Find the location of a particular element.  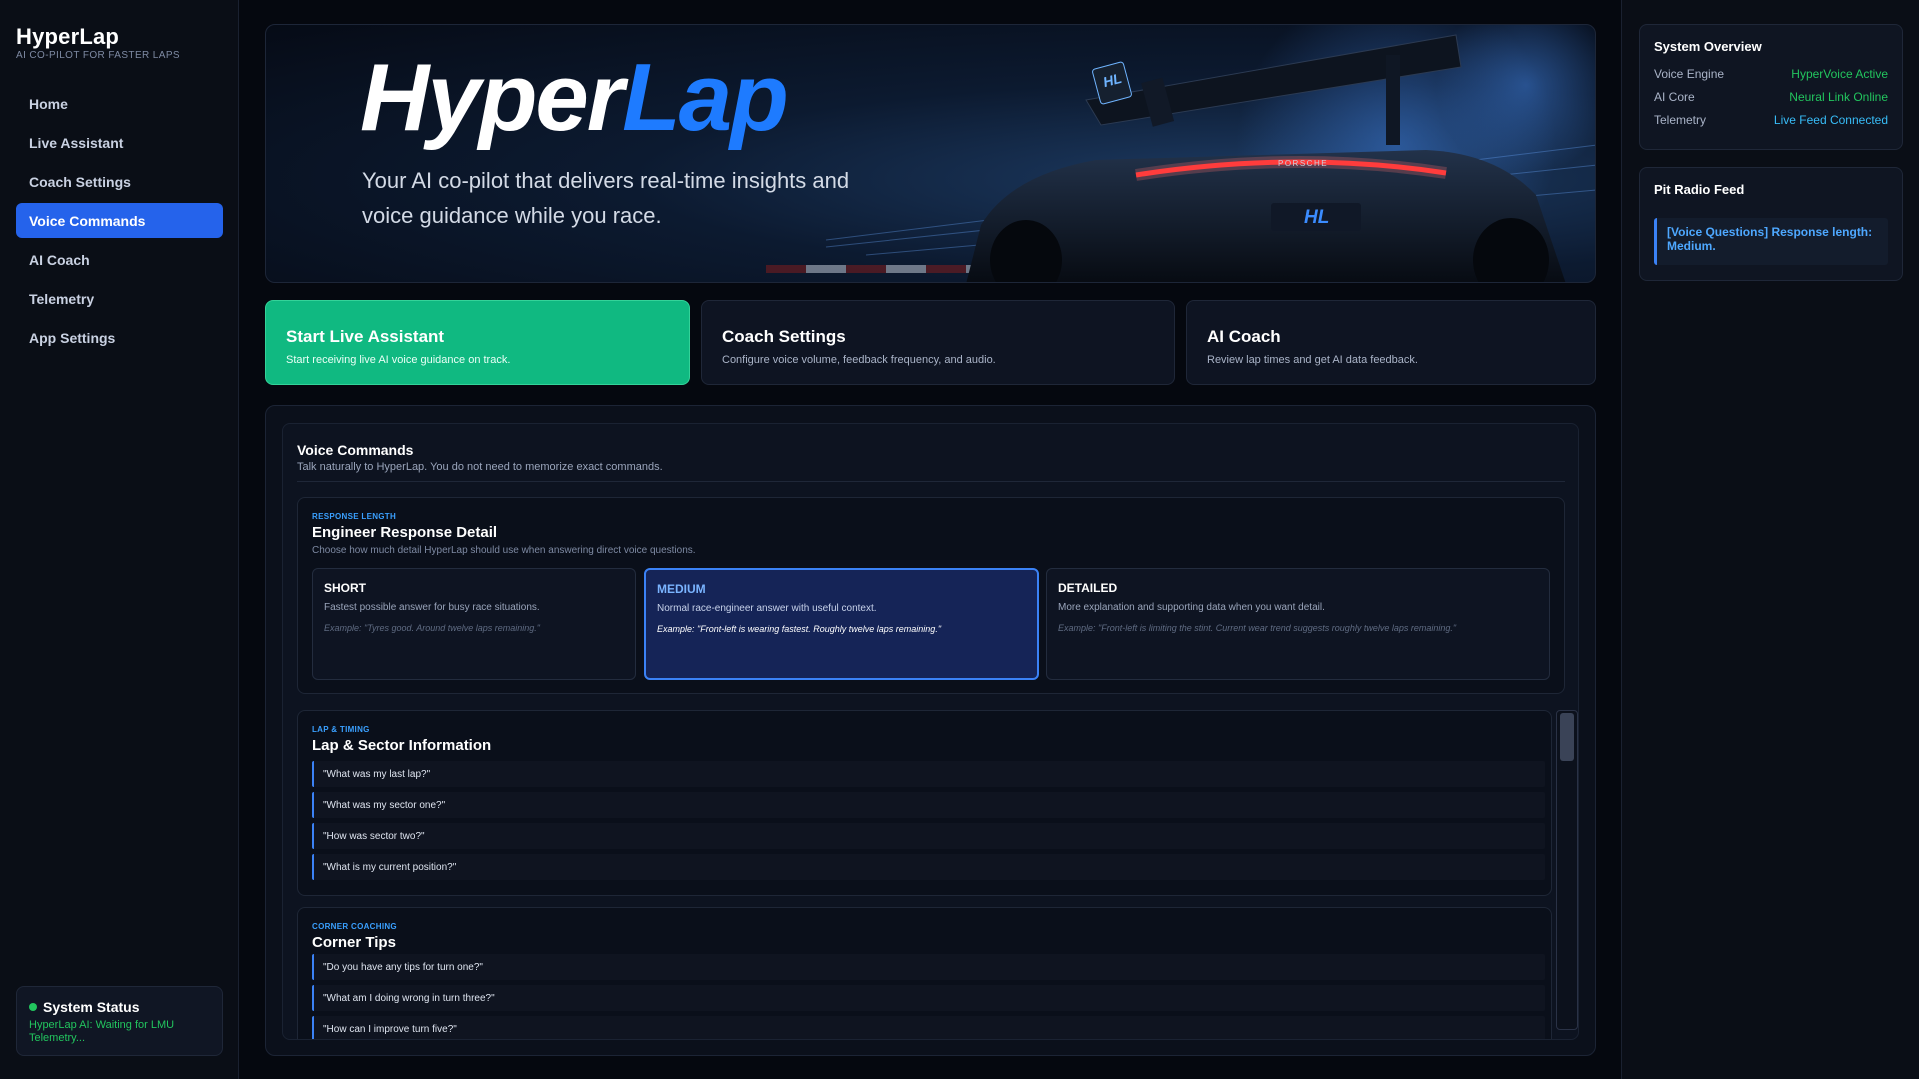

brand-subtitle: AI CO-PILOT FOR FASTER LAPS is located at coordinates (98, 55).